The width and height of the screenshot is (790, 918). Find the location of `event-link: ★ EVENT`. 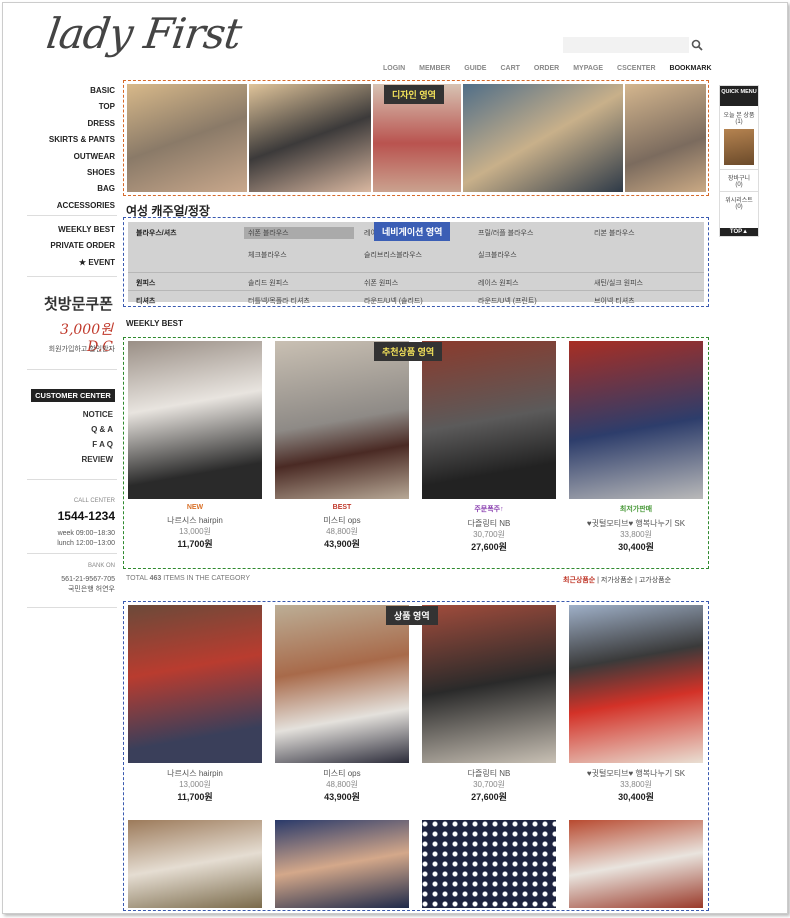

event-link: ★ EVENT is located at coordinates (74, 263).